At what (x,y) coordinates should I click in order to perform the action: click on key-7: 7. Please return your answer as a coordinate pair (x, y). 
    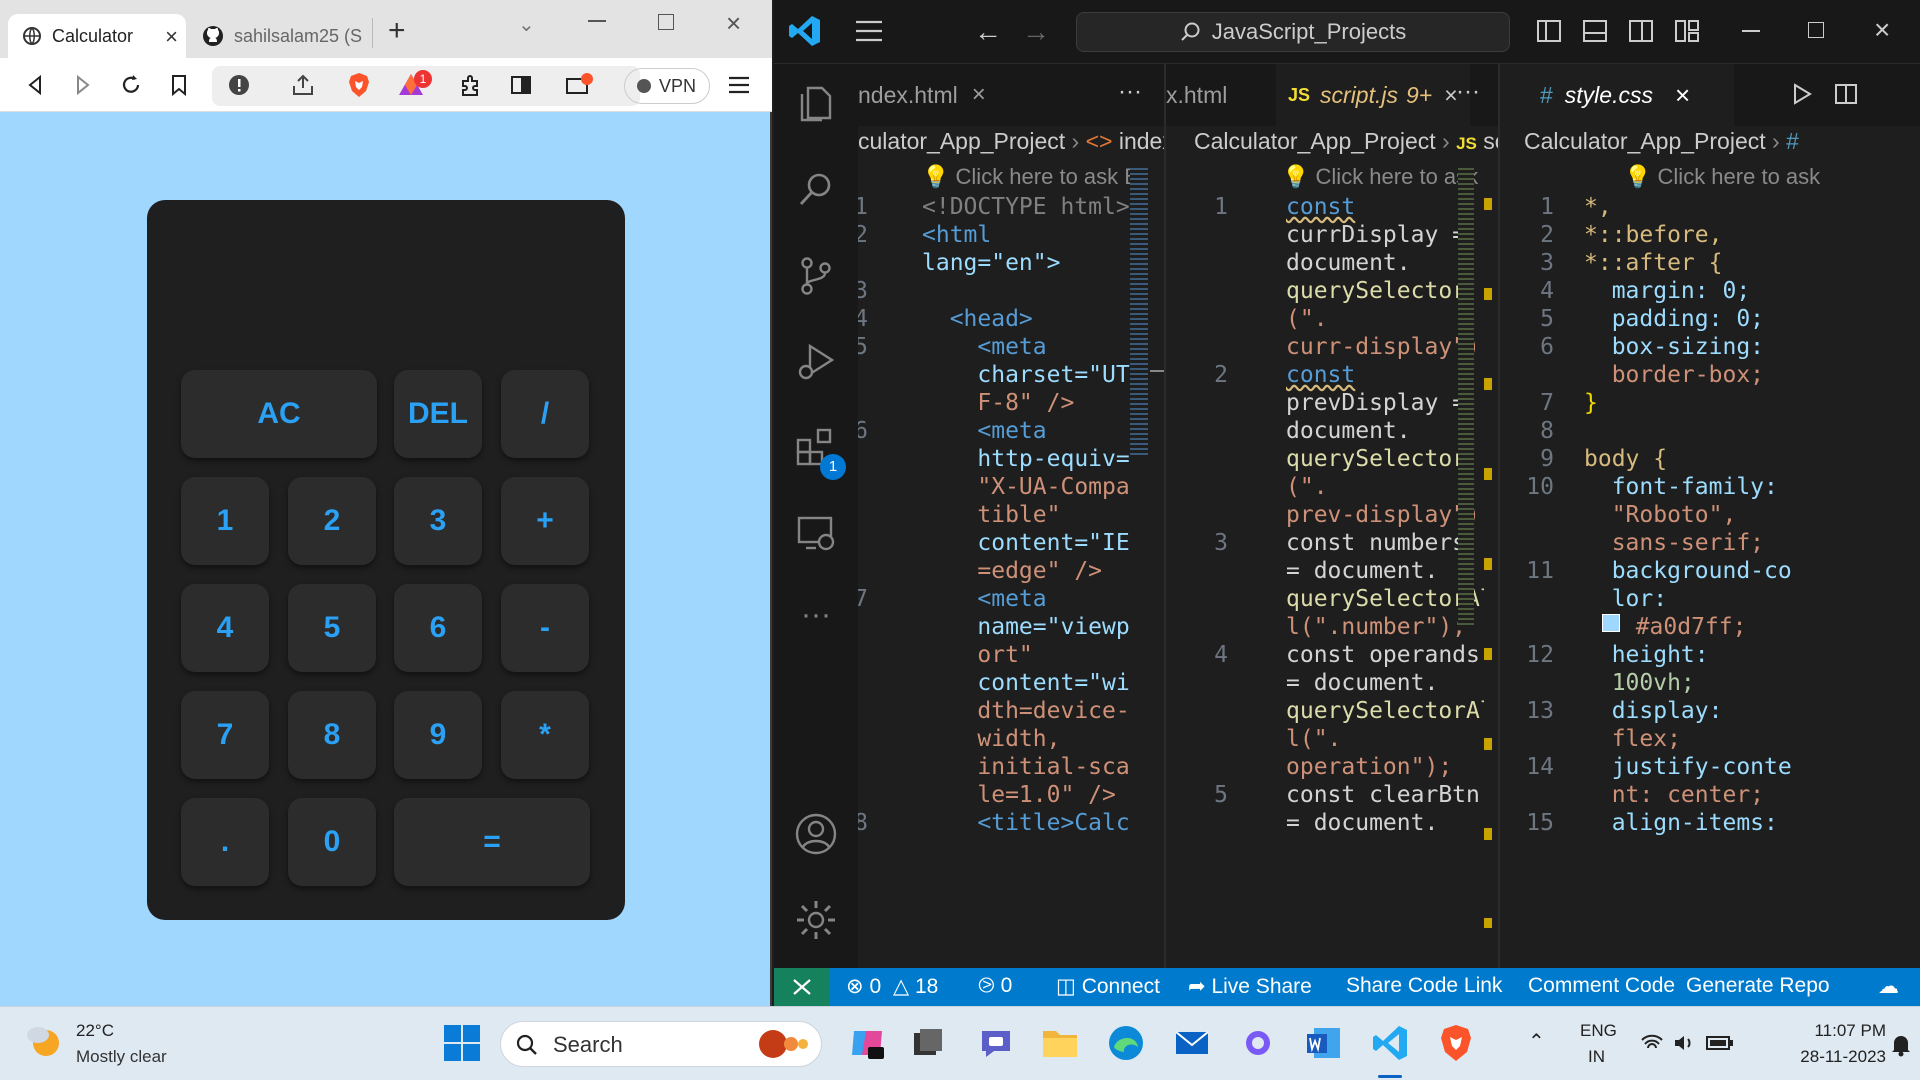
    Looking at the image, I should click on (225, 735).